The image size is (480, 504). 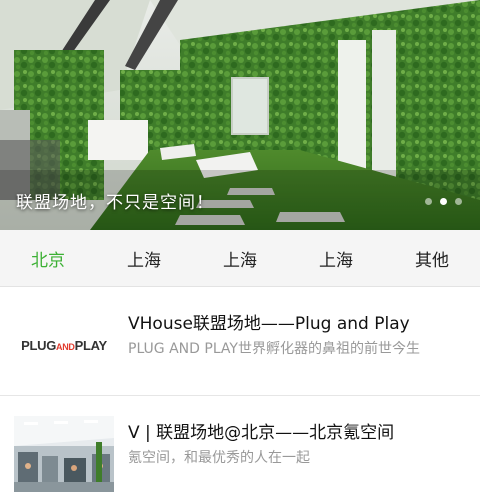 I want to click on tab-shanghai-3: 上海, so click(x=336, y=258).